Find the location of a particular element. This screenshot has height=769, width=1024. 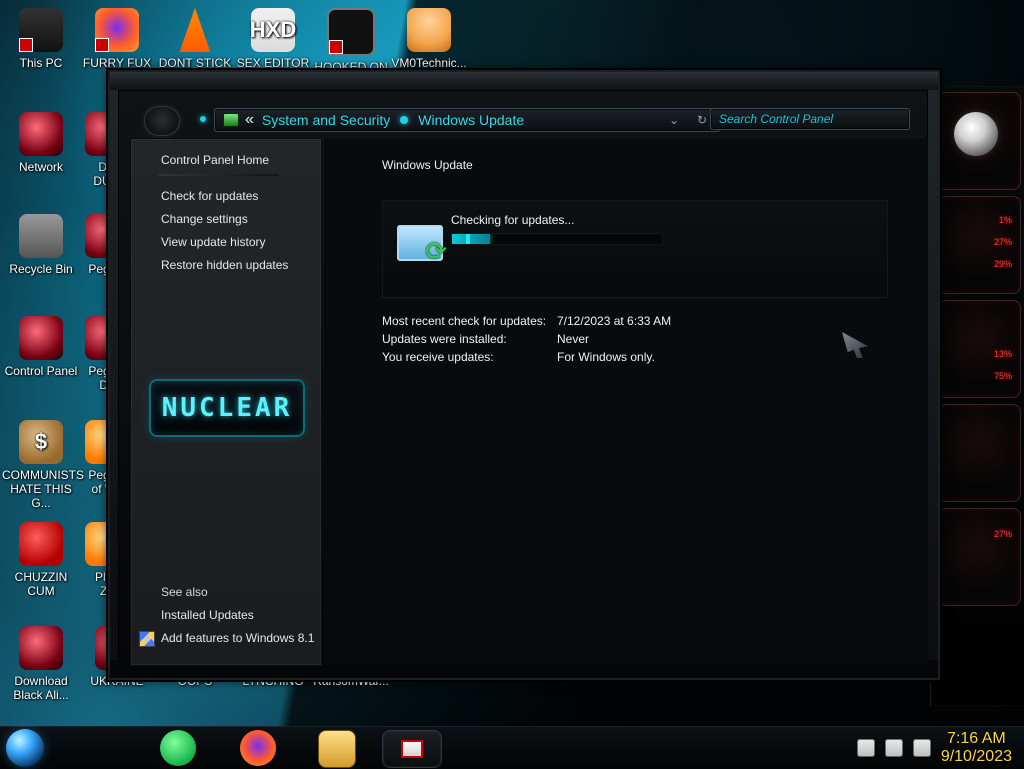

installed-updates-link: Installed Updates is located at coordinates (207, 615).